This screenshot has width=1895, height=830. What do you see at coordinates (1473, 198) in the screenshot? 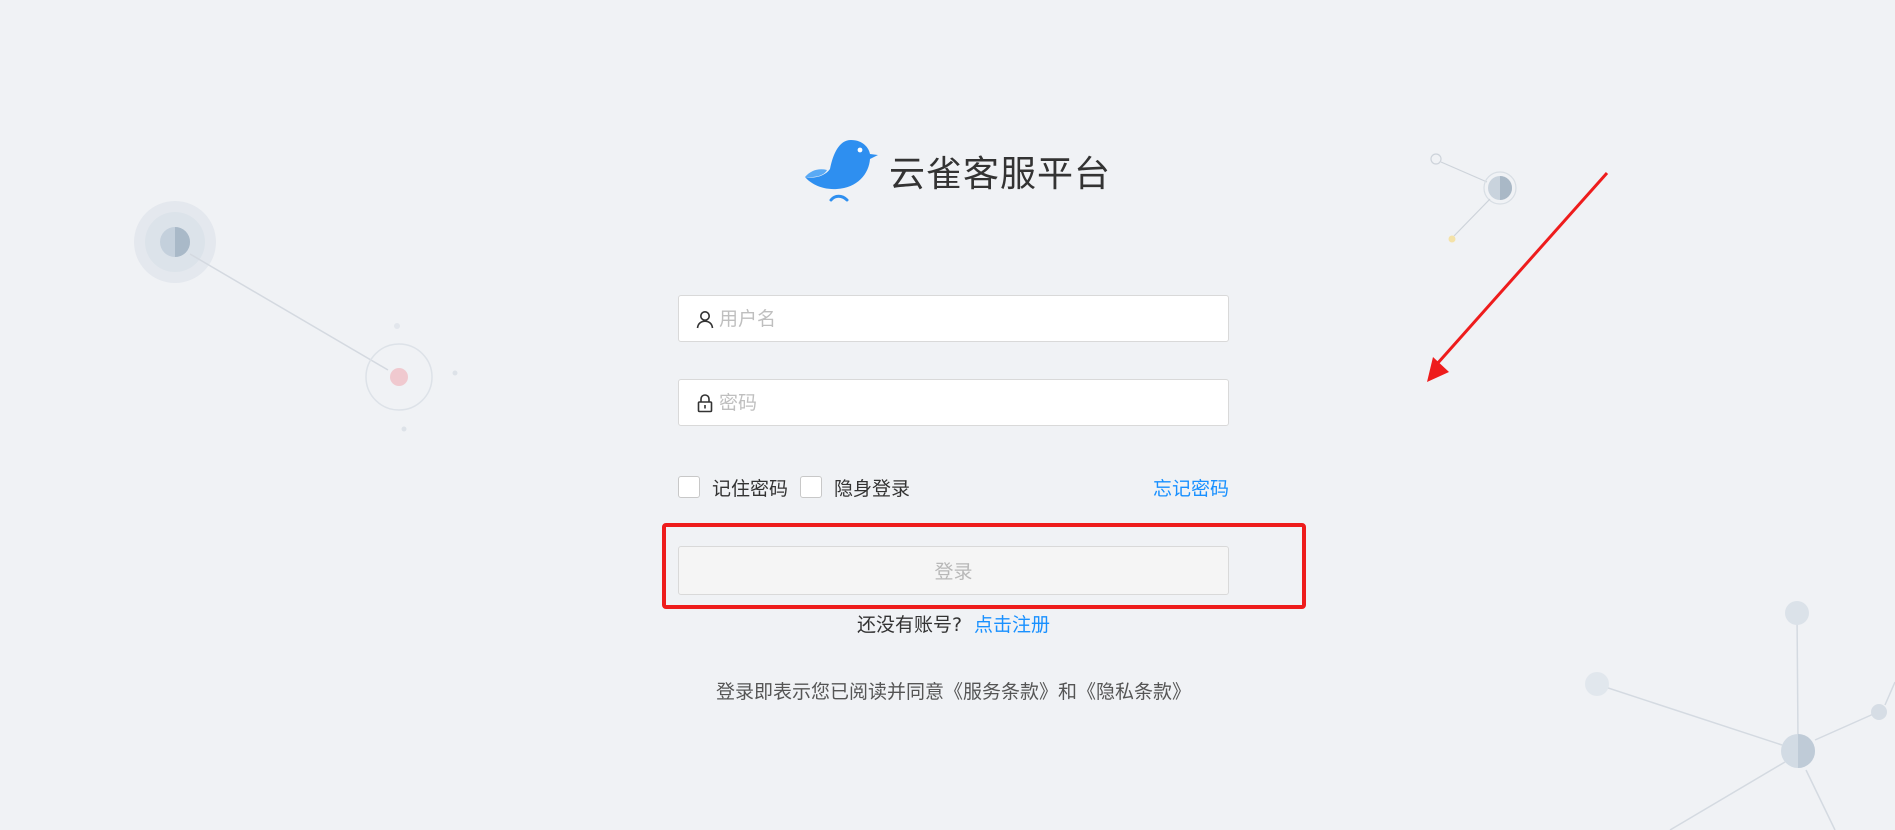
I see `top-right-node-cluster` at bounding box center [1473, 198].